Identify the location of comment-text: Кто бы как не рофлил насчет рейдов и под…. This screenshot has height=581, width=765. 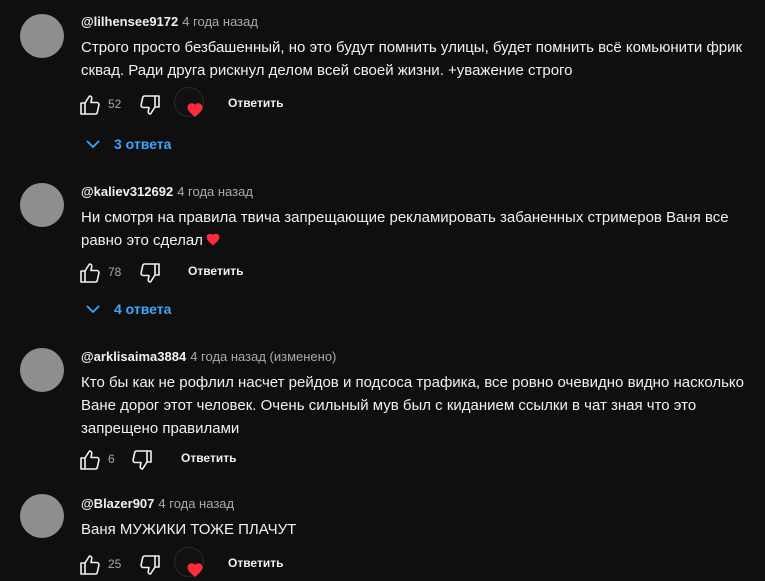
(412, 405).